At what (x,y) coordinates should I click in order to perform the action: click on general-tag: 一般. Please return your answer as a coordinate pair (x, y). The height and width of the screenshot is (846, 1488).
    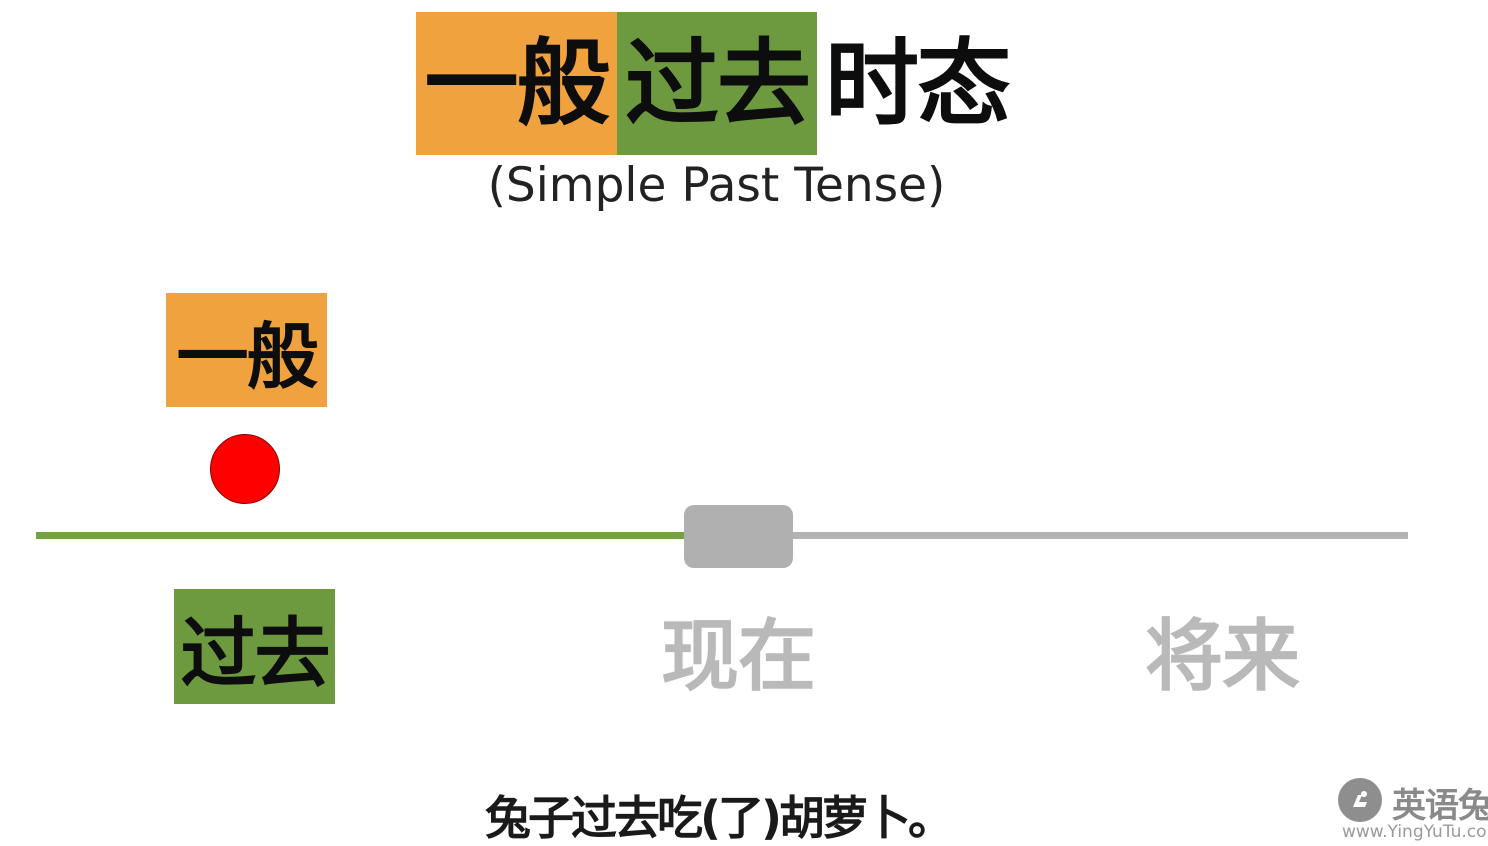
    Looking at the image, I should click on (246, 350).